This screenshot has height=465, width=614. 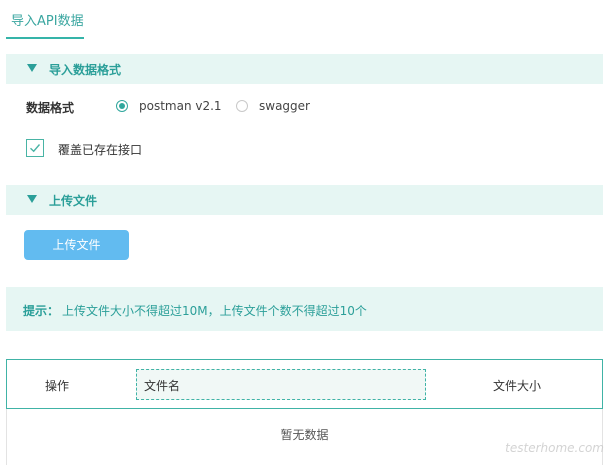 I want to click on tip-banner: 提示： 上传文件大小不得超过10M，上传文件个数不得超过10个, so click(x=304, y=309).